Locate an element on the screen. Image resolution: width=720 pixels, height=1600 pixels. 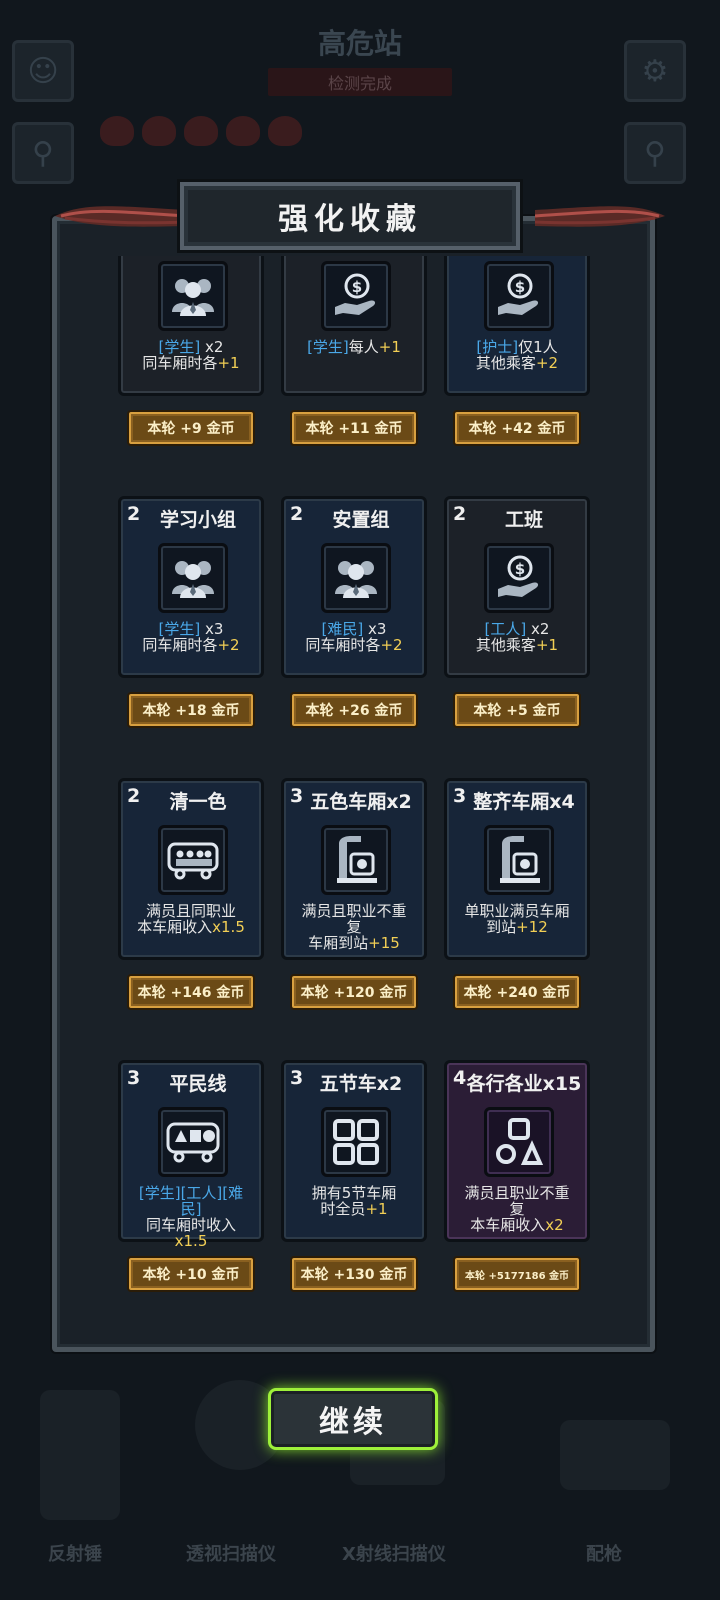
card-description: [学生]每人+1 is located at coordinates (354, 347).